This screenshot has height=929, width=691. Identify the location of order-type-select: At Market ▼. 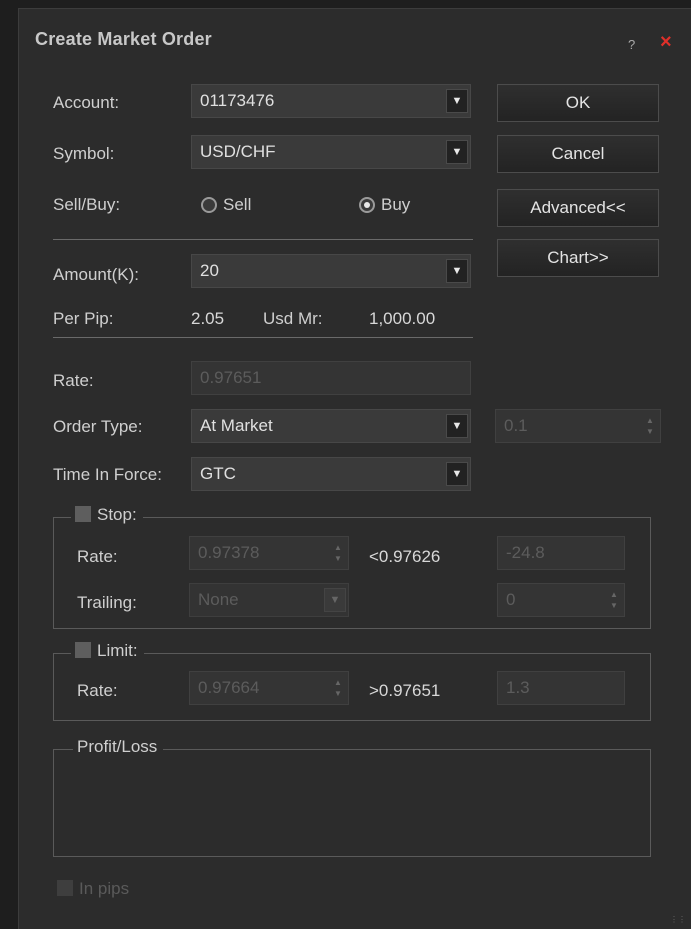
(331, 426).